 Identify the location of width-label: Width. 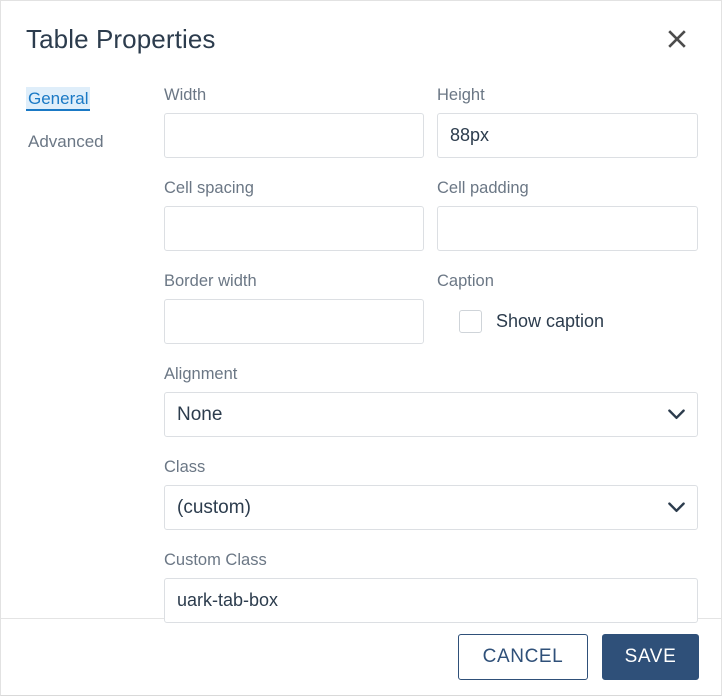
(185, 95).